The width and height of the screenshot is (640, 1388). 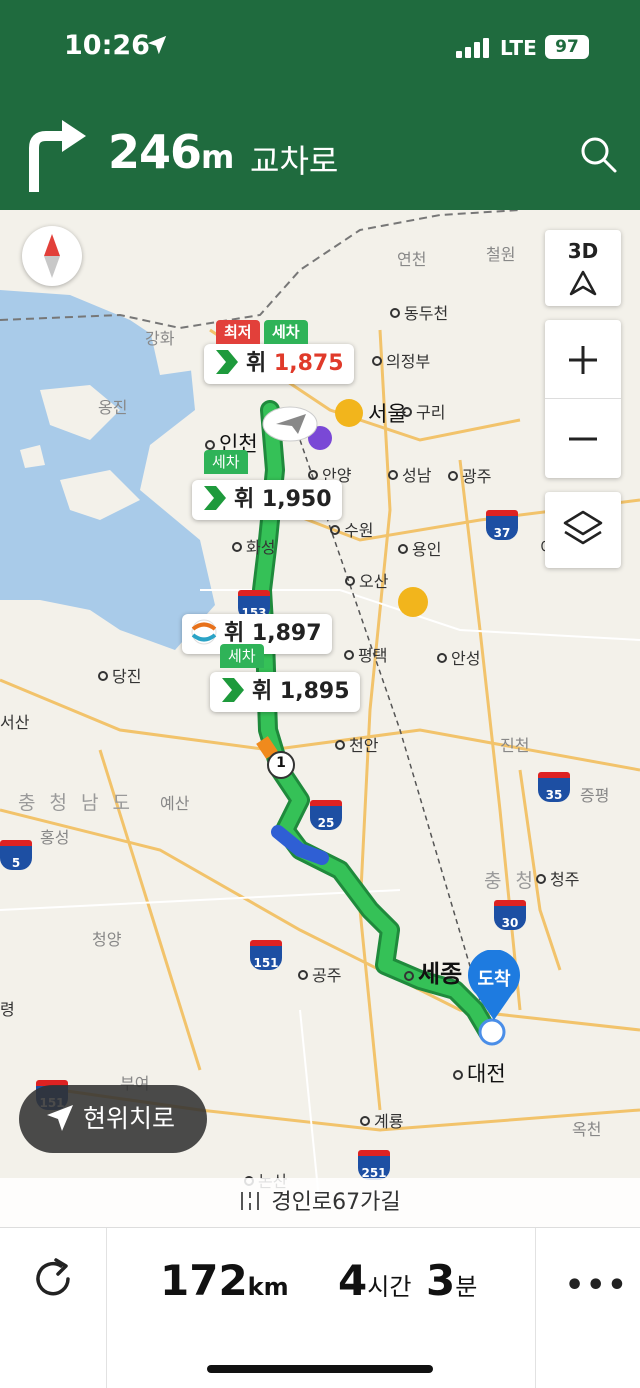 What do you see at coordinates (510, 881) in the screenshot?
I see `region-label: 충 청` at bounding box center [510, 881].